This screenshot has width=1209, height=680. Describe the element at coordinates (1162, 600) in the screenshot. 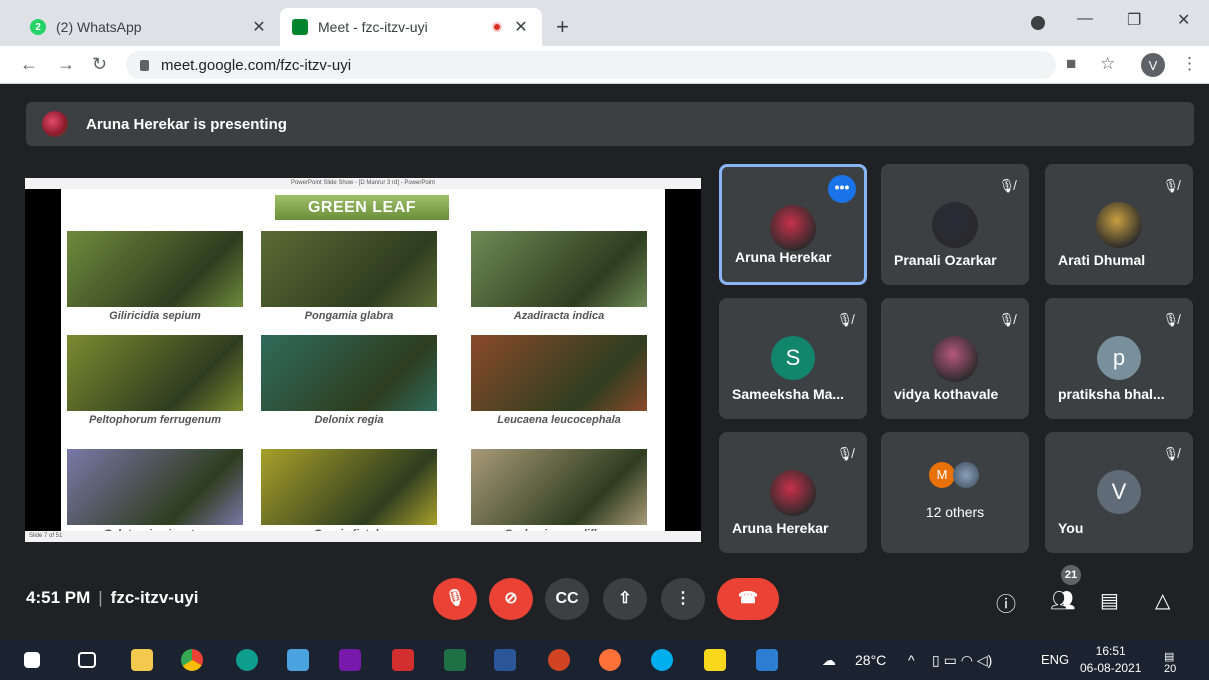

I see `activities-icon: △` at that location.